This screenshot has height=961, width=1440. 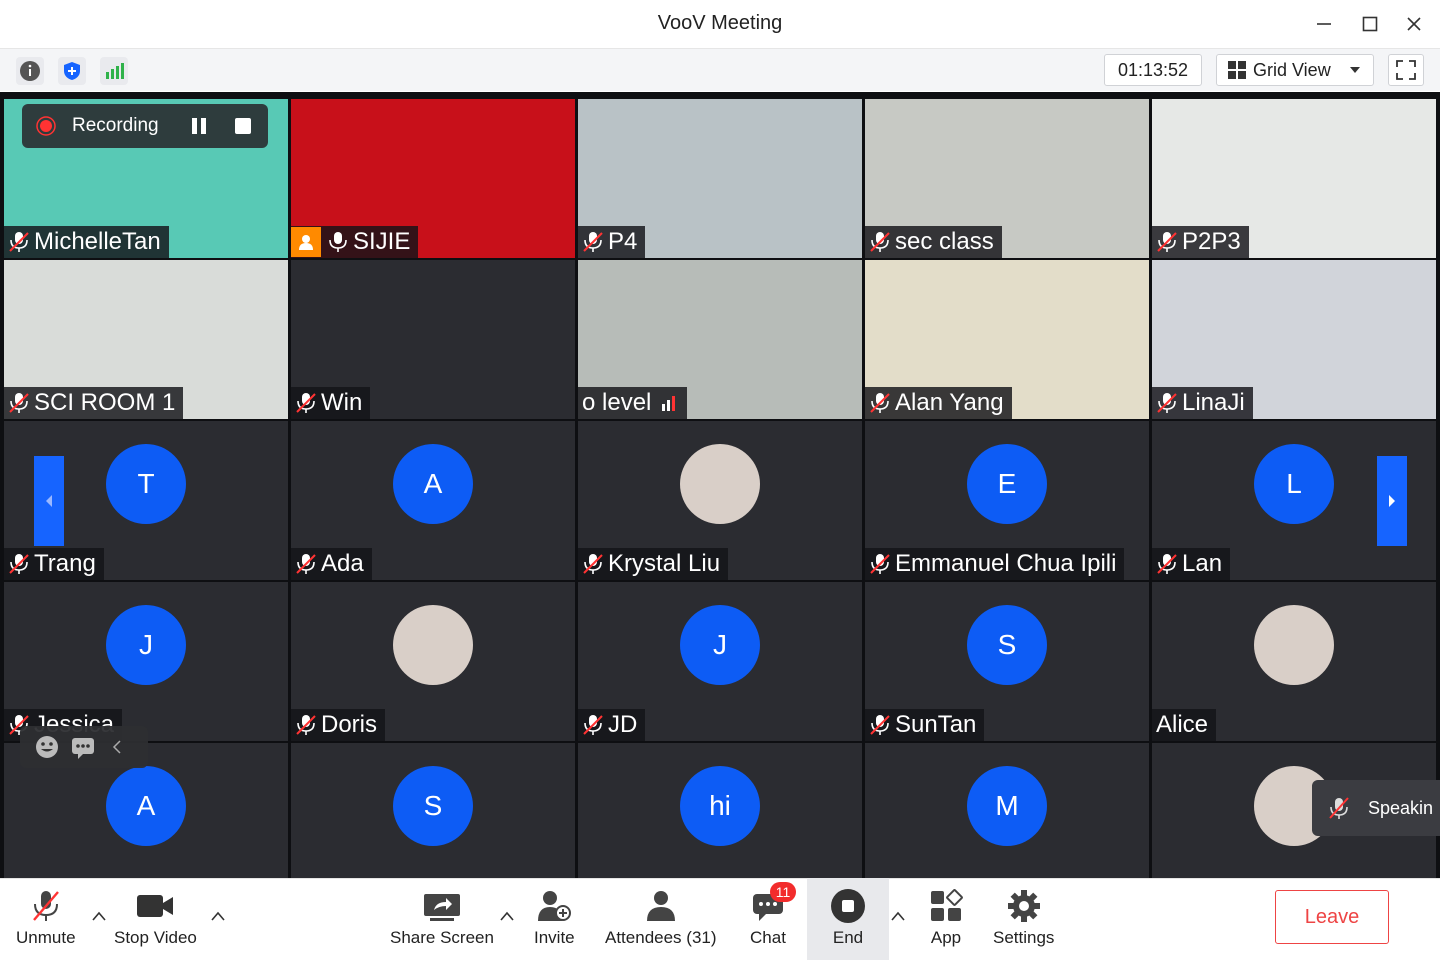 What do you see at coordinates (898, 916) in the screenshot?
I see `end-options-chevron-icon` at bounding box center [898, 916].